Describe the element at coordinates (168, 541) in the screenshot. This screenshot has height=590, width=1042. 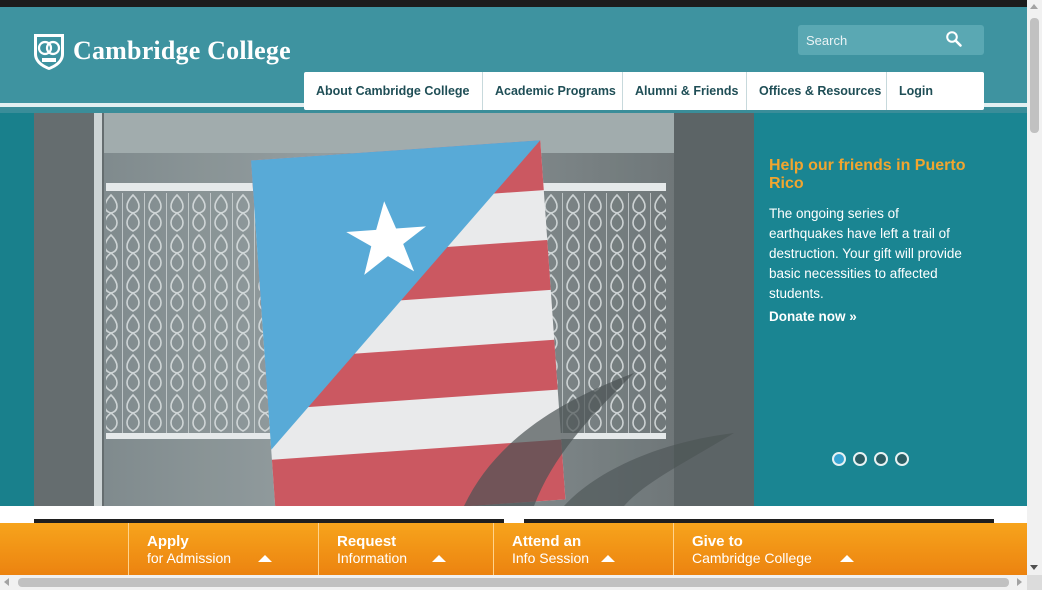
I see `cta-apply-main: Apply` at that location.